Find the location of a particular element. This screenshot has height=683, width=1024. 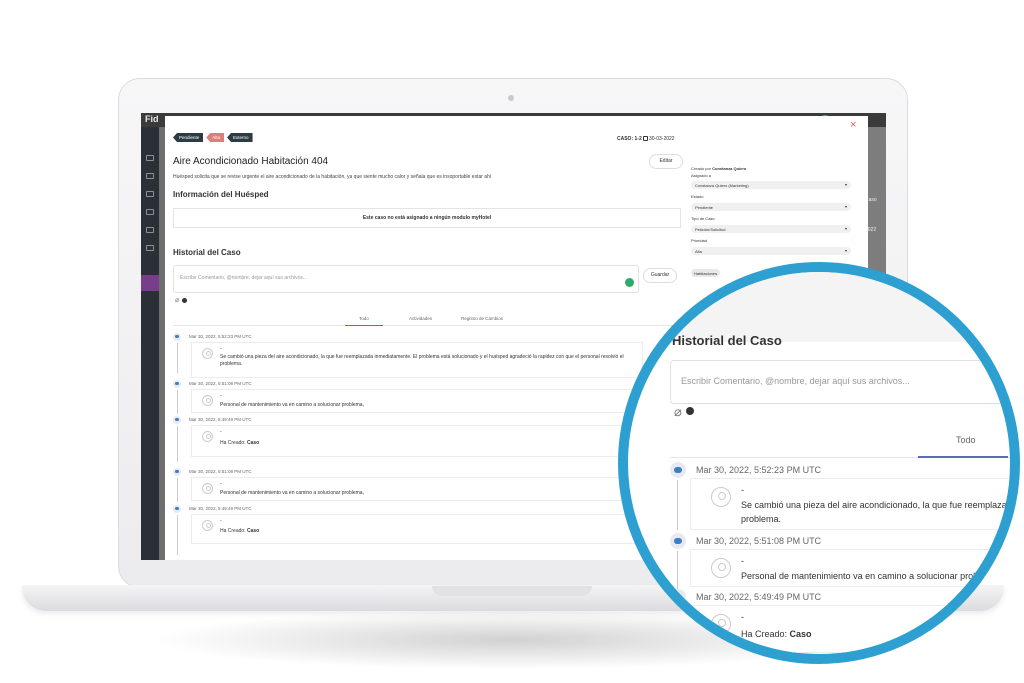

info-icon is located at coordinates (184, 300).